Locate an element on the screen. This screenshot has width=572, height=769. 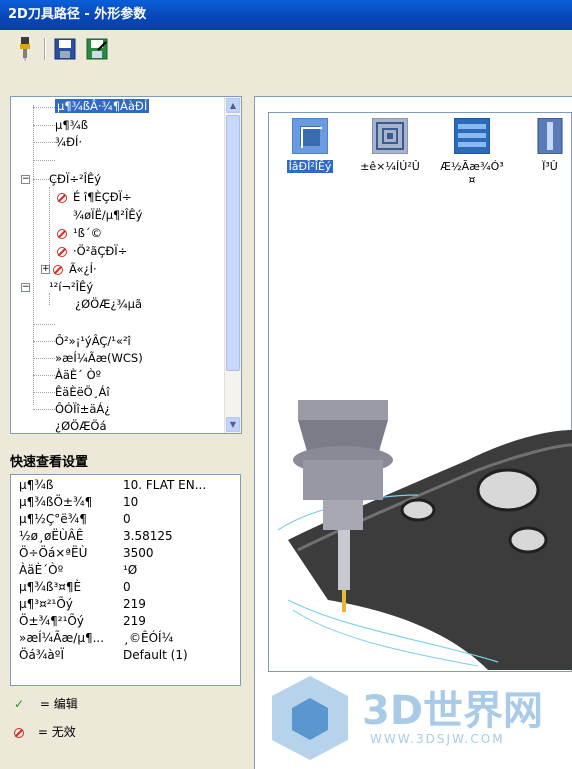
legend-invalid: = 无效 is located at coordinates (45, 731).